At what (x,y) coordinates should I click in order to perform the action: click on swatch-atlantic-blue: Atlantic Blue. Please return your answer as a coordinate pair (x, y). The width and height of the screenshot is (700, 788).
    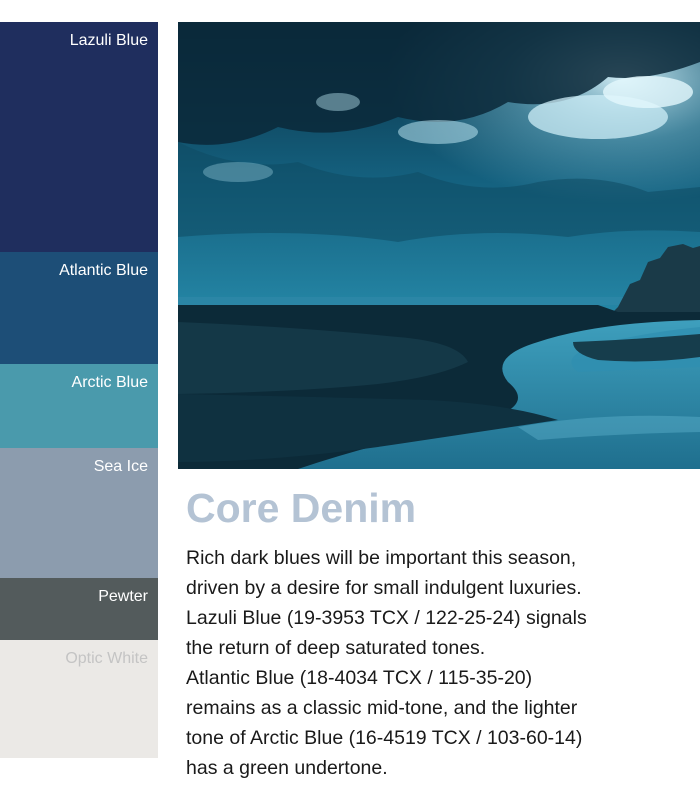
    Looking at the image, I should click on (79, 308).